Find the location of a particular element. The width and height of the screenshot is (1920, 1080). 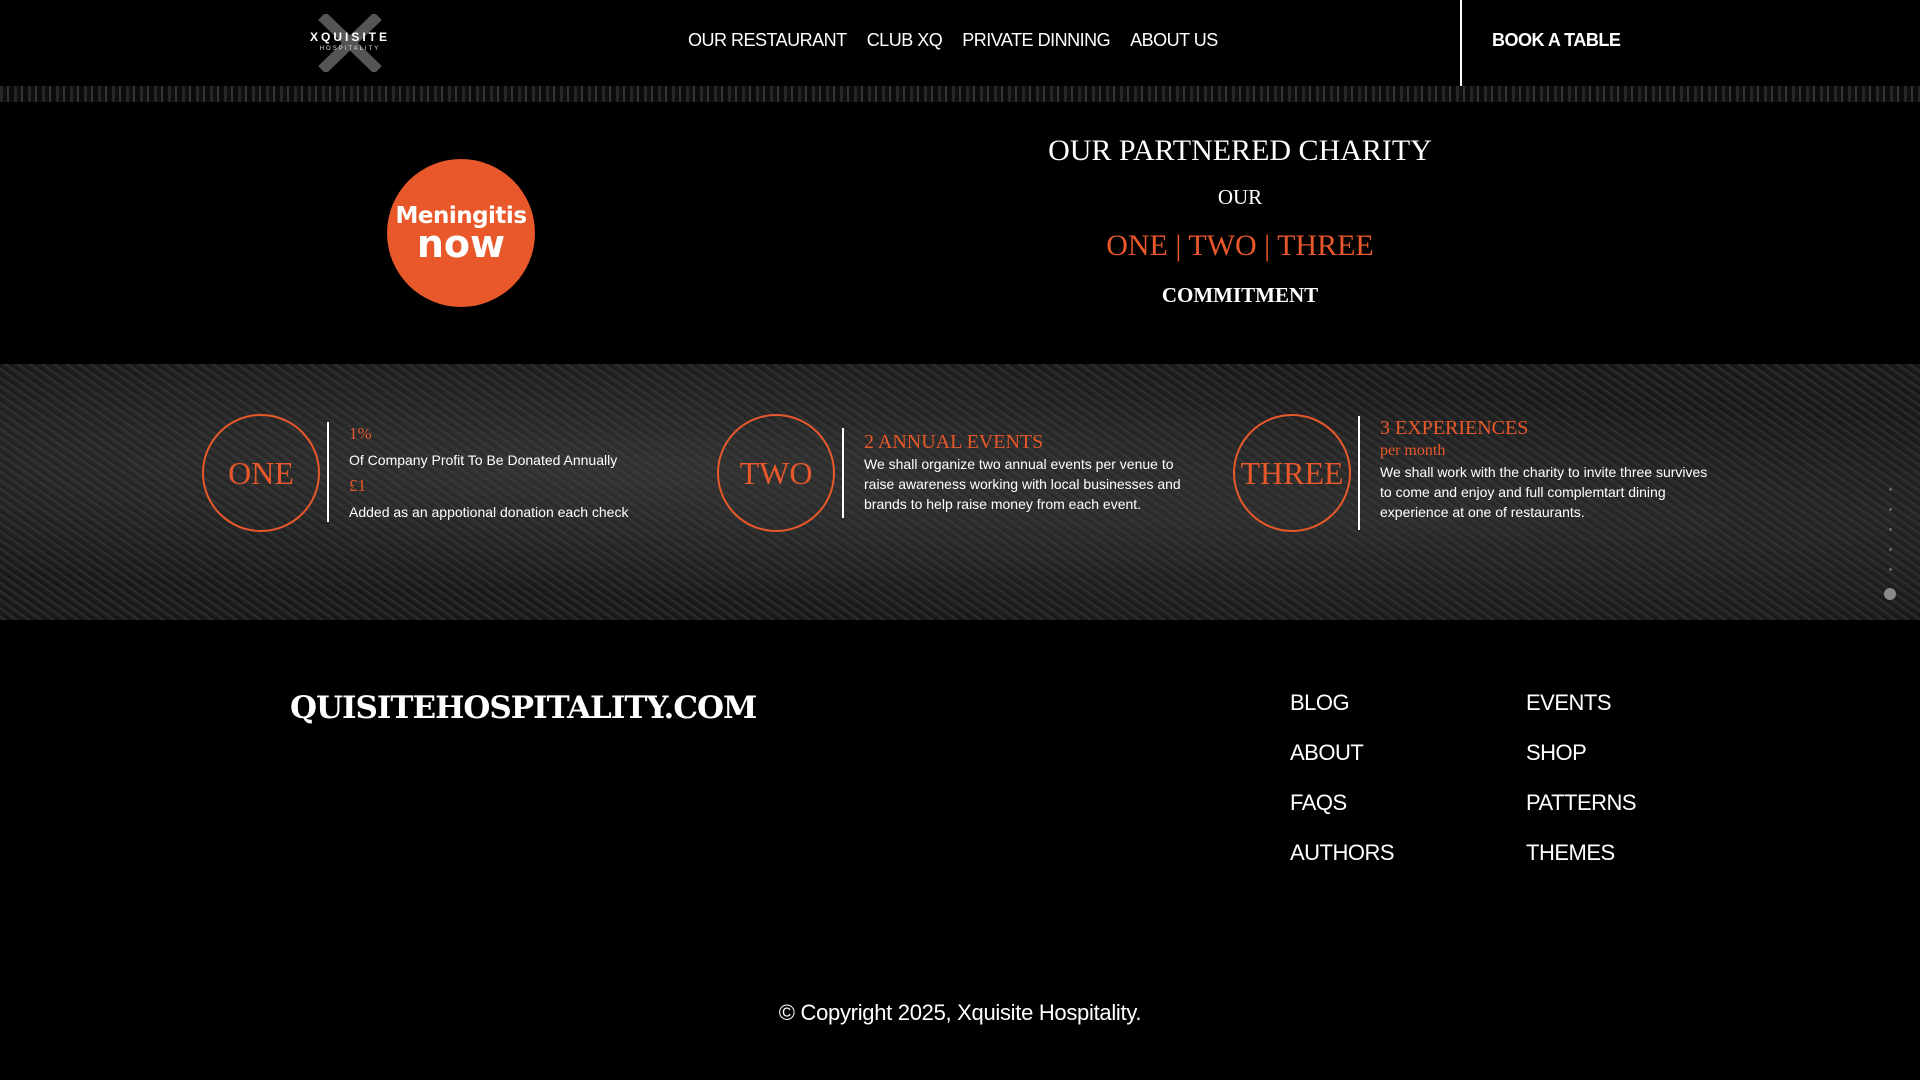

footer-site-name: QUISITEHOSPITALITY.COM is located at coordinates (523, 708).